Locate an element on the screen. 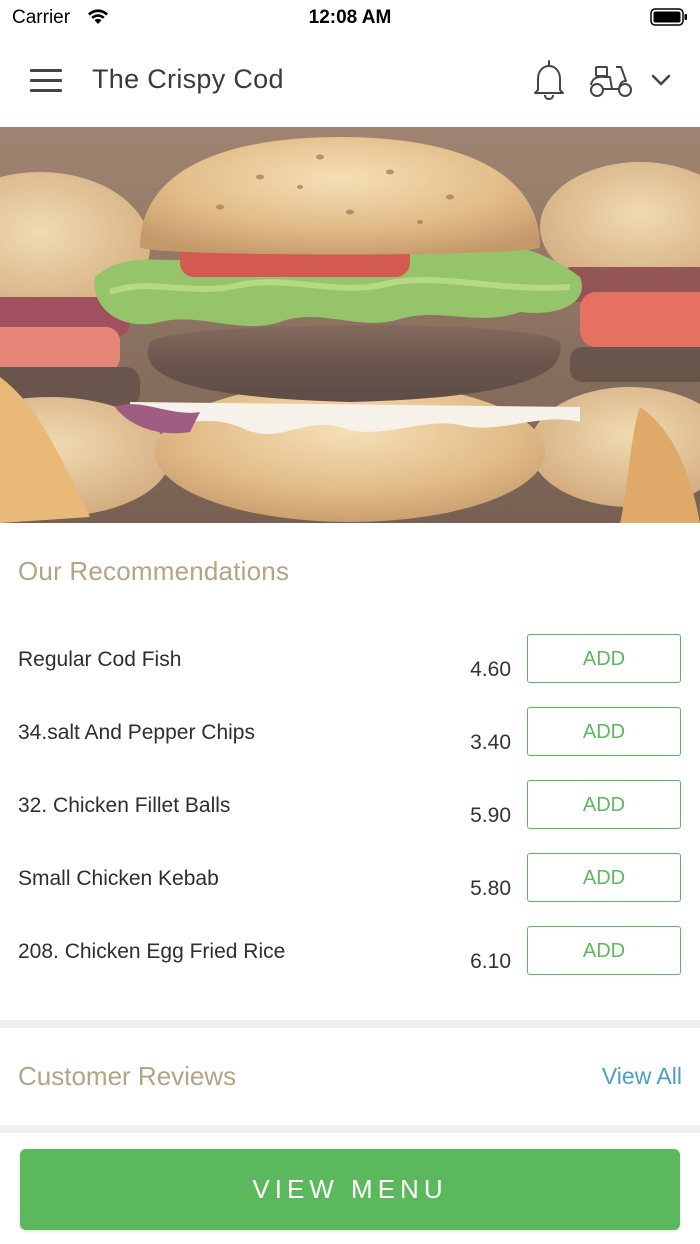  status-bar: Carrier 12:08 AM is located at coordinates (350, 17).